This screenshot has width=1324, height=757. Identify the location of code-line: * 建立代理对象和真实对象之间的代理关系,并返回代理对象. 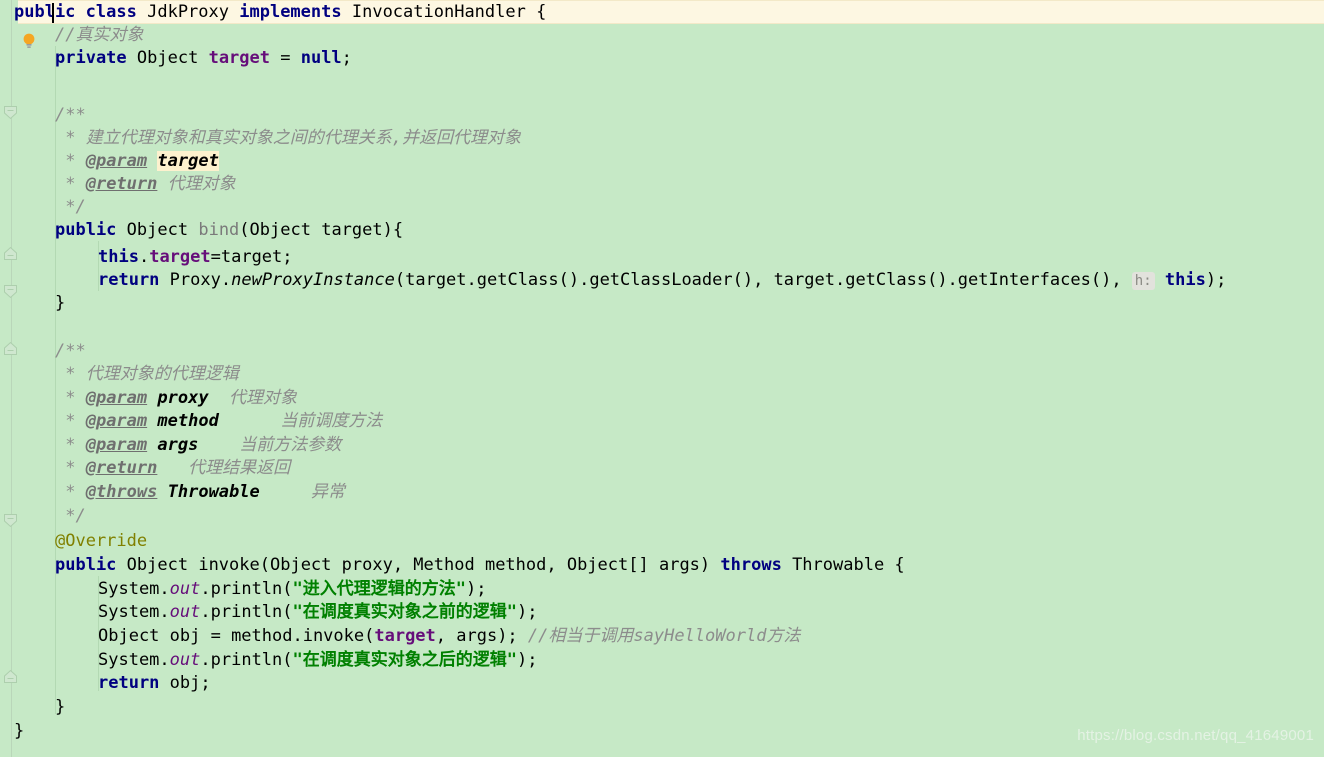
(288, 138).